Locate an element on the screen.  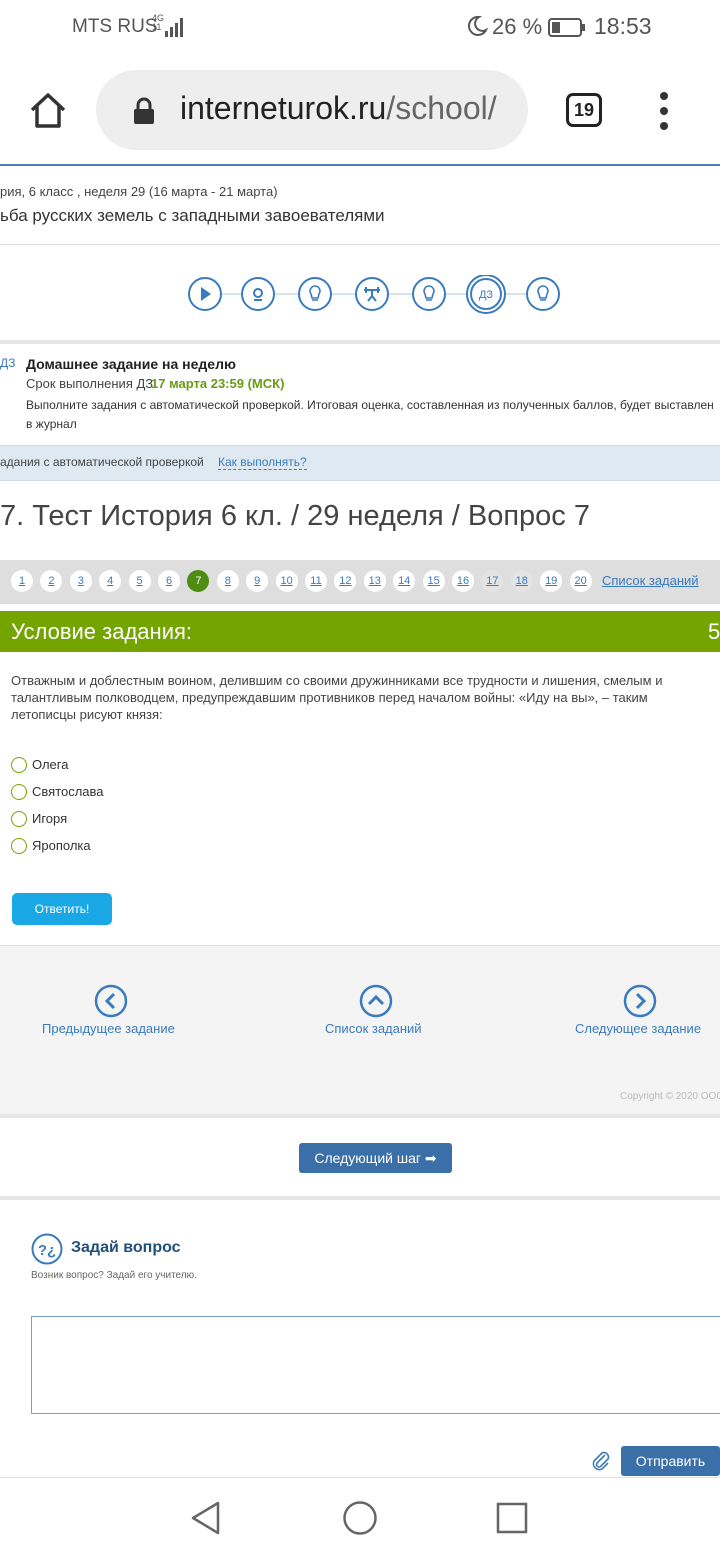
step-webinar is located at coordinates (258, 294).